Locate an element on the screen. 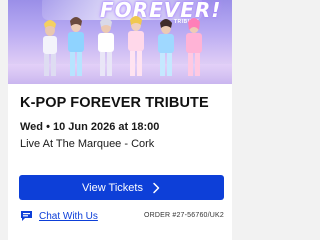 The image size is (320, 240). view-tickets-label: View Tickets is located at coordinates (112, 187).